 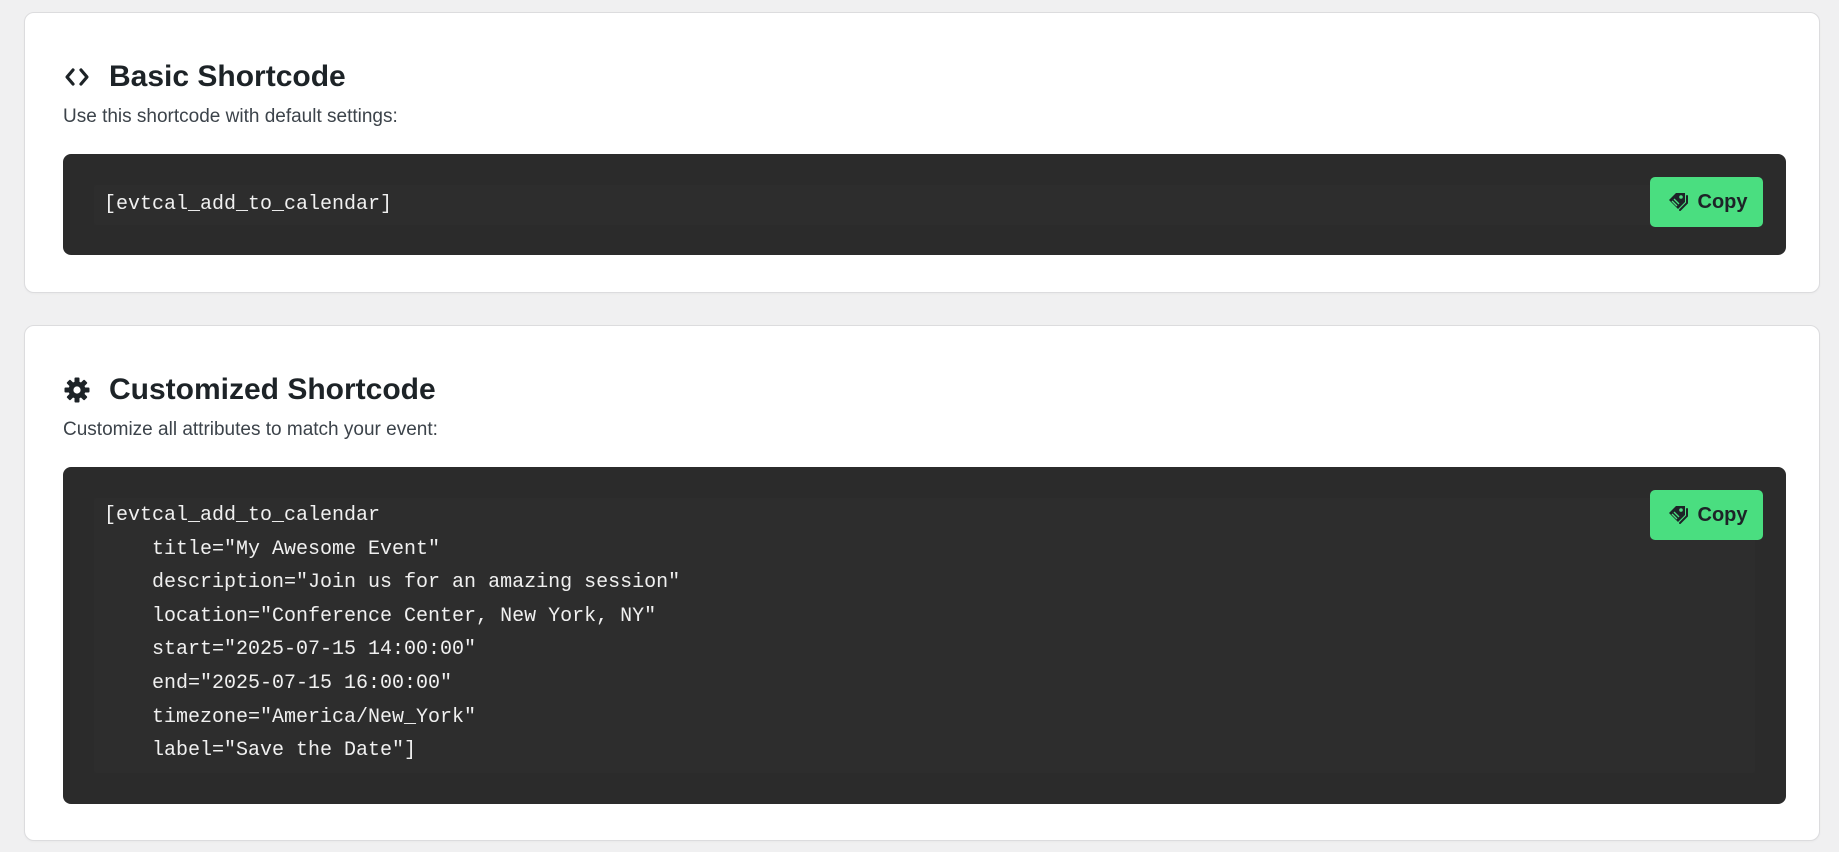 I want to click on basic-shortcode-code: [evtcal_add_to_calendar], so click(x=924, y=205).